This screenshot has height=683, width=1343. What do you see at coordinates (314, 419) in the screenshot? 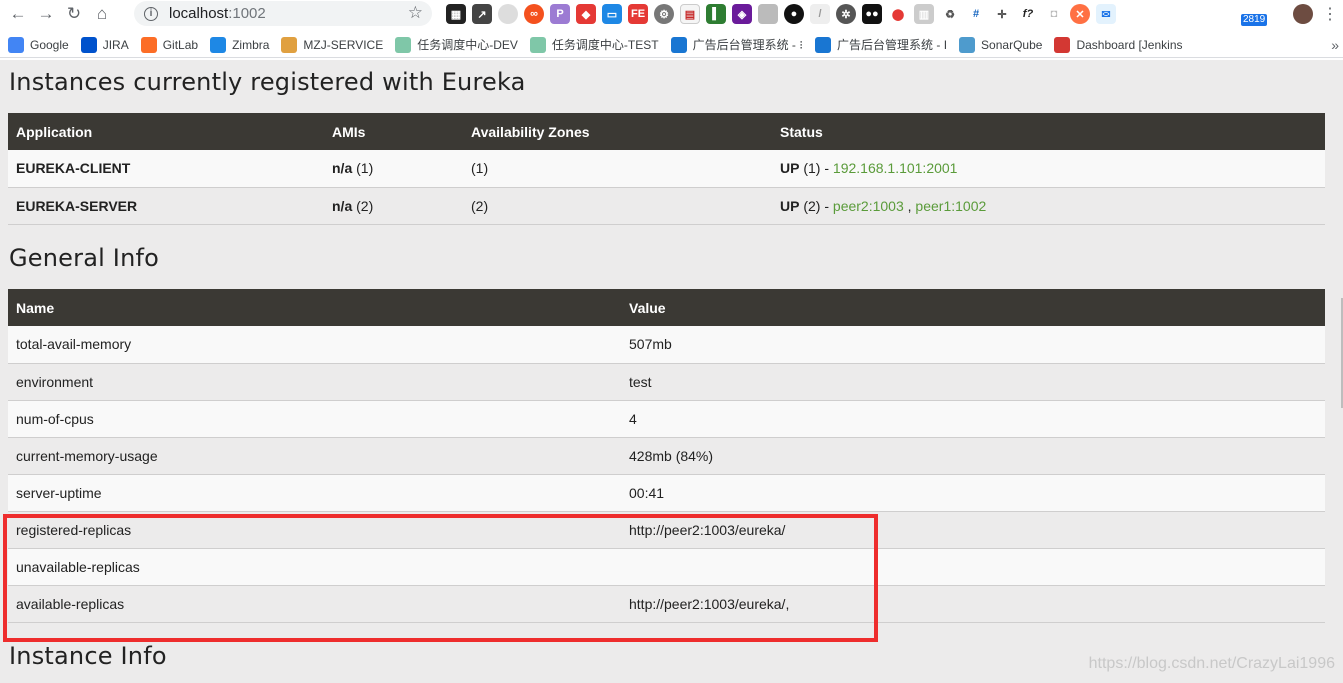
I see `info-name: num-of-cpus` at bounding box center [314, 419].